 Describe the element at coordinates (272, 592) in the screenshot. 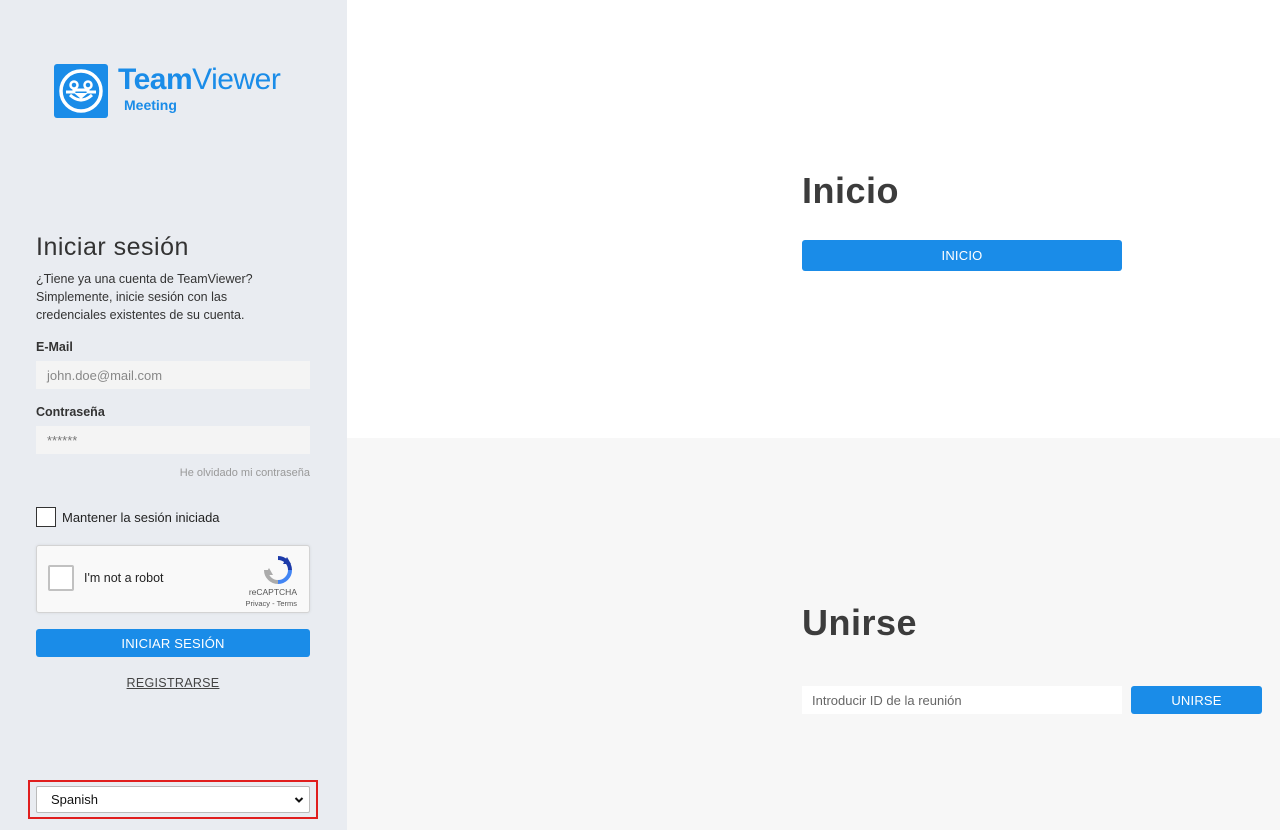

I see `recaptcha-brand: reCAPTCHA` at that location.